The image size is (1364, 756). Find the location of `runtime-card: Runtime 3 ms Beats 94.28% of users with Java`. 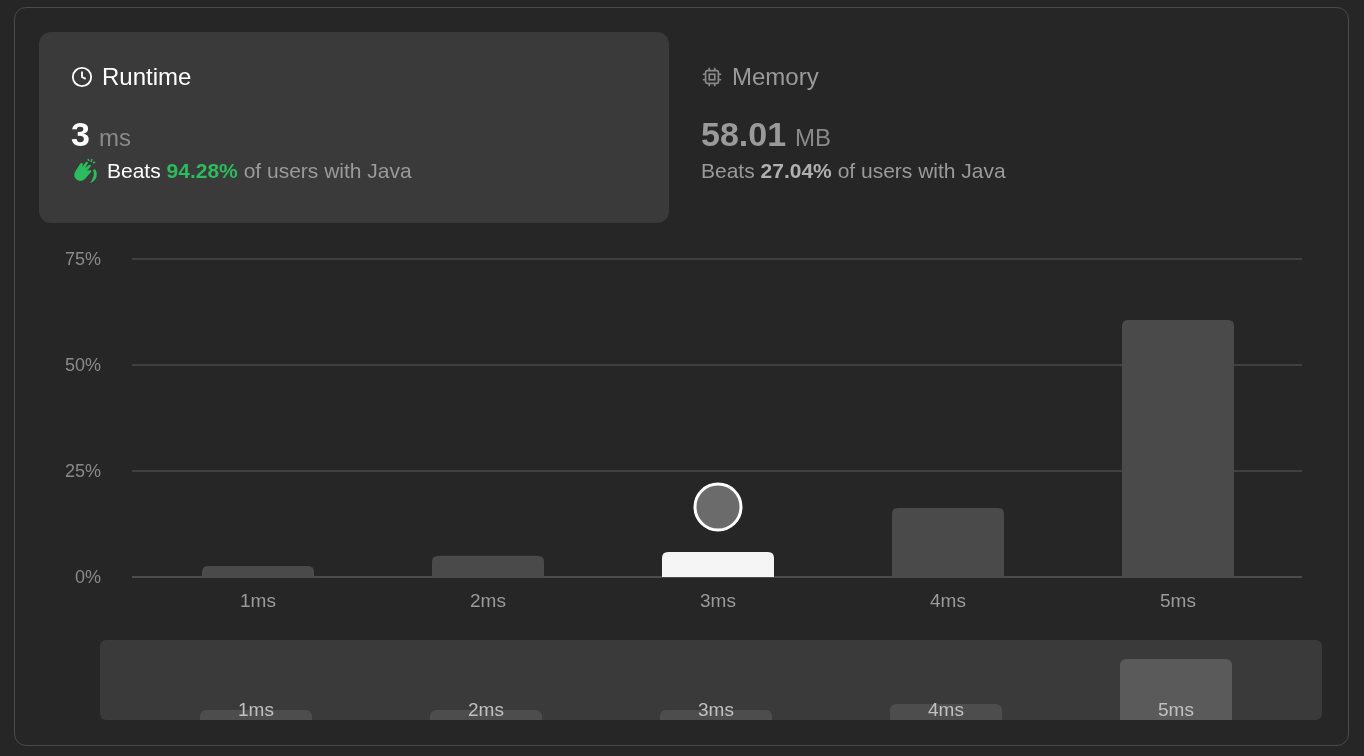

runtime-card: Runtime 3 ms Beats 94.28% of users with Java is located at coordinates (354, 127).